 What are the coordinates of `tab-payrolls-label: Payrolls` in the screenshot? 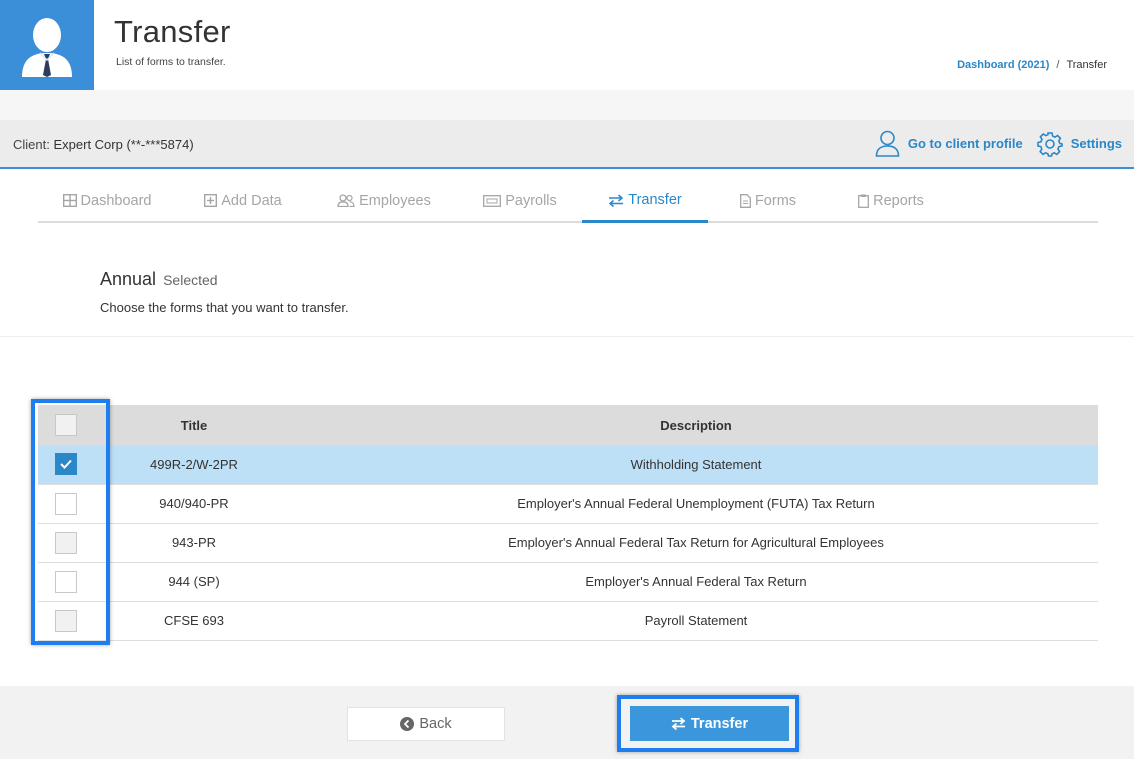 It's located at (531, 200).